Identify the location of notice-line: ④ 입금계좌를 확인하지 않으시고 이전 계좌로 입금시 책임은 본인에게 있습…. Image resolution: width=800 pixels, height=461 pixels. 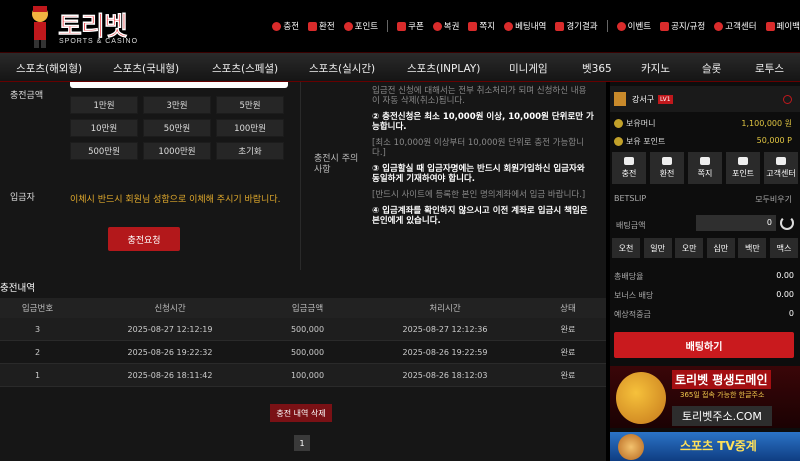
(480, 216).